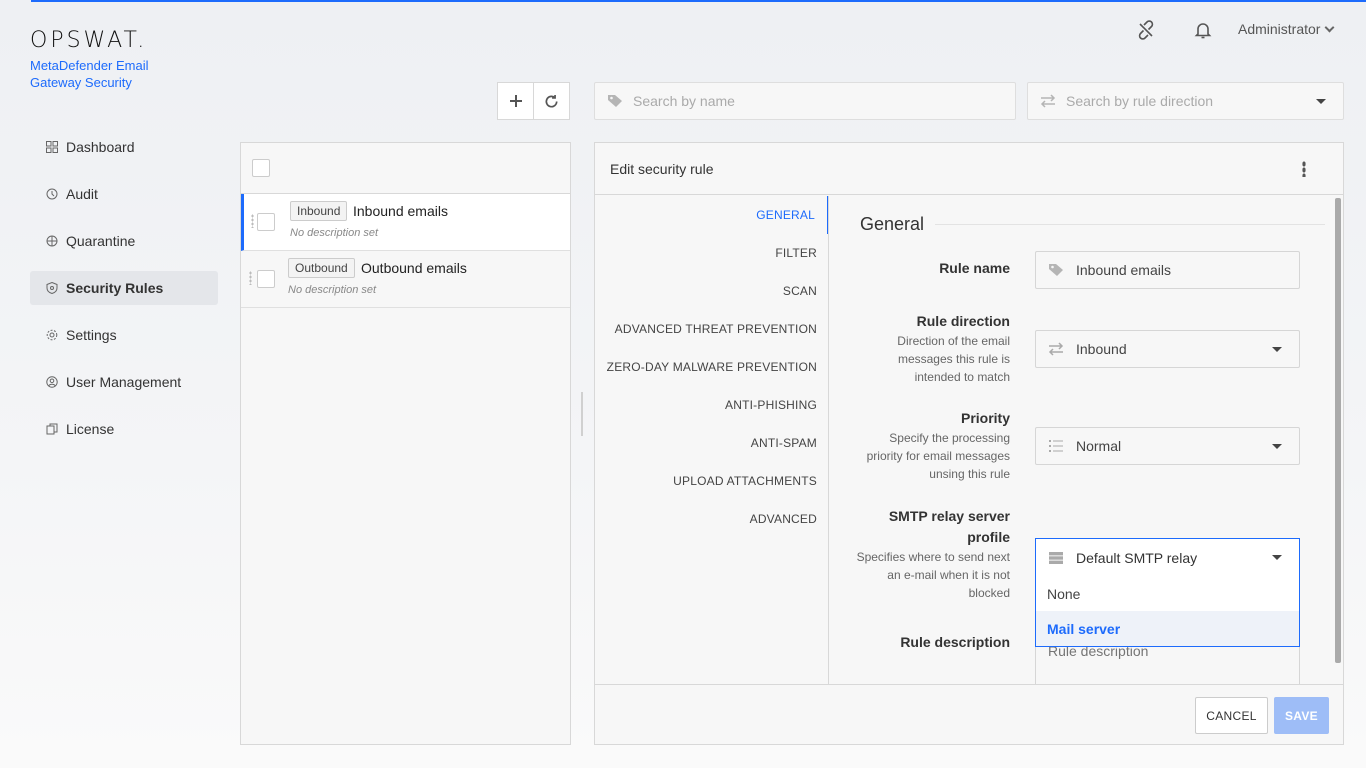 Image resolution: width=1366 pixels, height=768 pixels. I want to click on priority-value: Normal, so click(1099, 446).